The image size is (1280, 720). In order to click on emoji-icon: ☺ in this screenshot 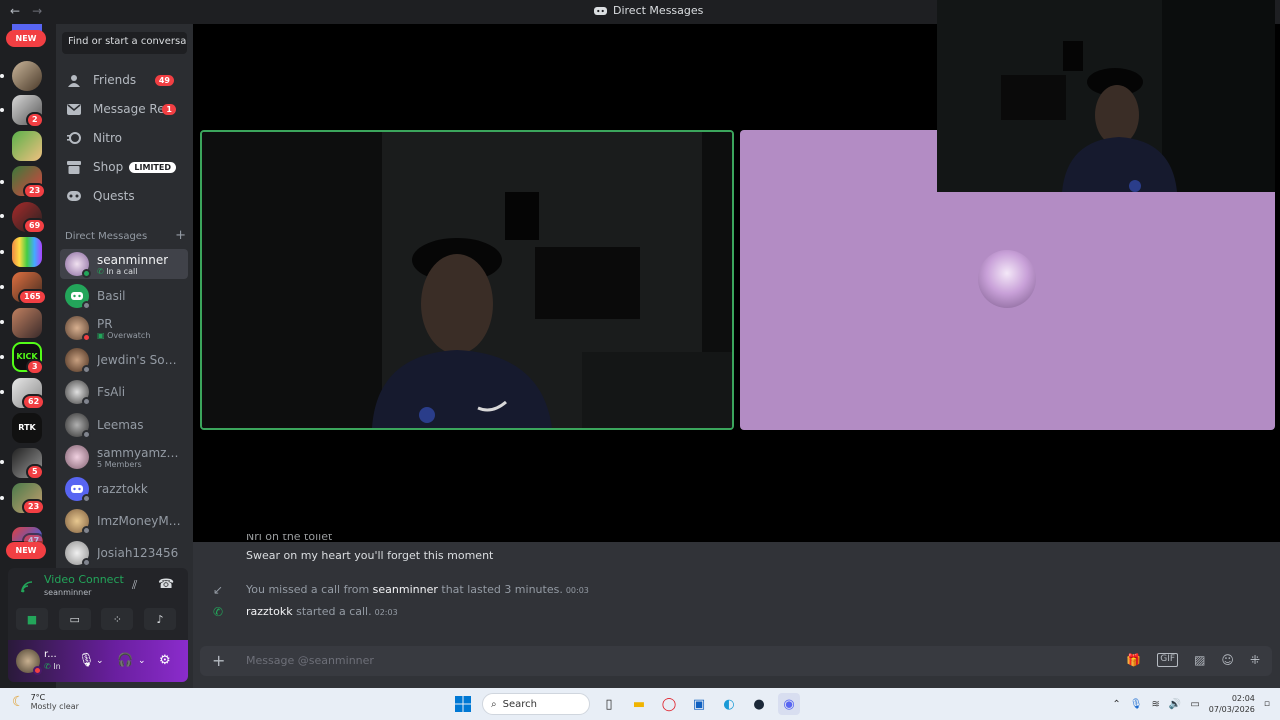, I will do `click(1227, 660)`.